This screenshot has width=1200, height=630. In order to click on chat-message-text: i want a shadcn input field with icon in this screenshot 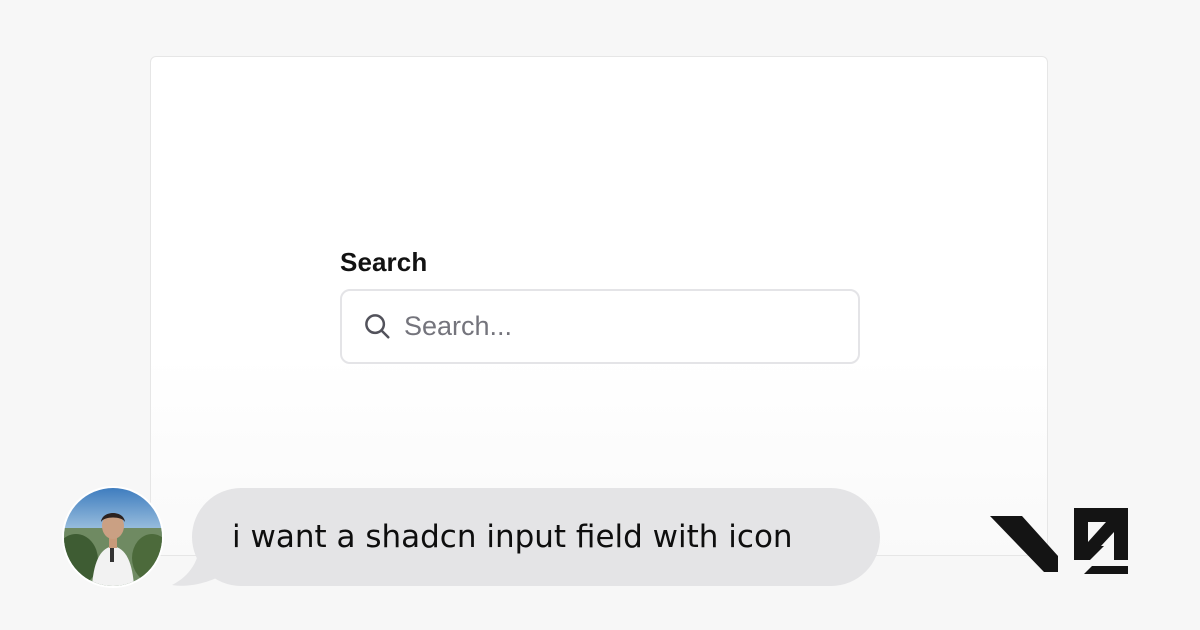, I will do `click(512, 537)`.